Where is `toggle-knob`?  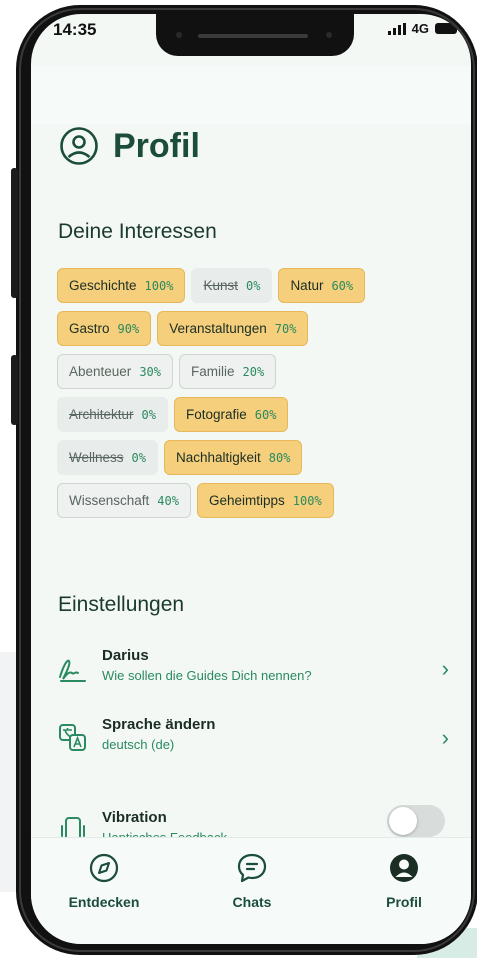
toggle-knob is located at coordinates (403, 821).